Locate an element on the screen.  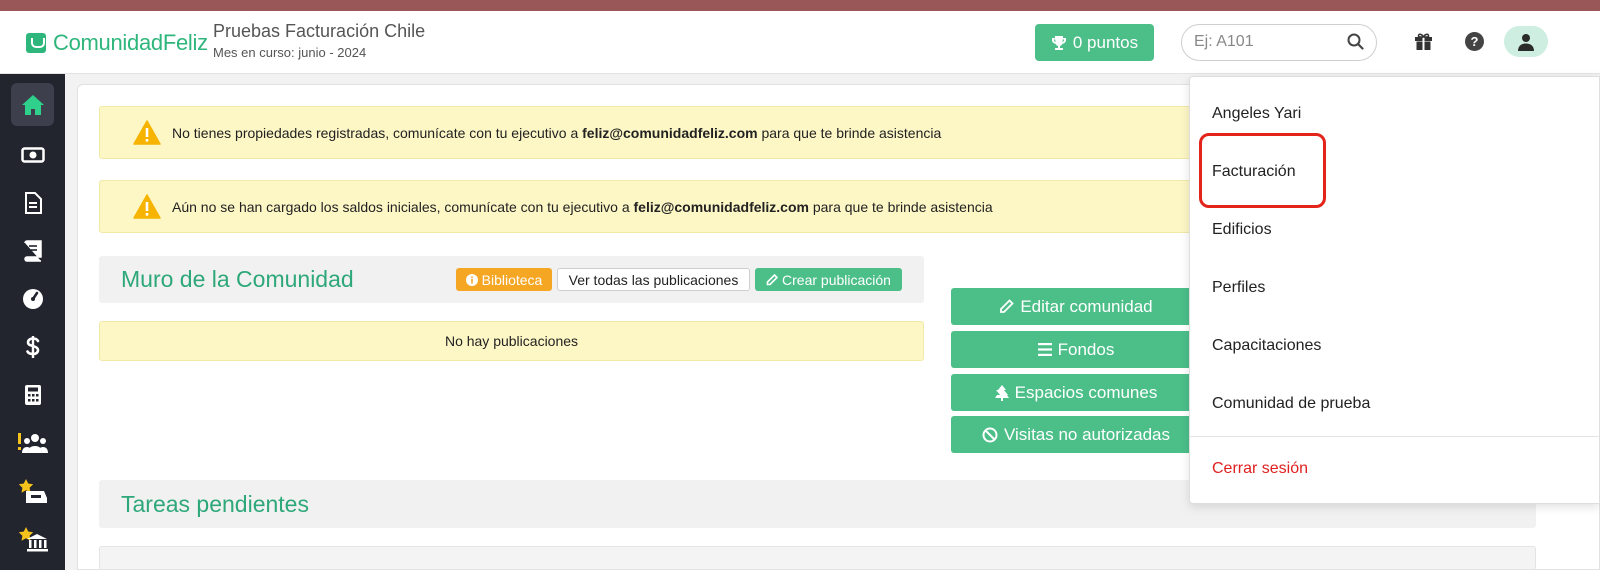
user-menu-button is located at coordinates (1526, 41).